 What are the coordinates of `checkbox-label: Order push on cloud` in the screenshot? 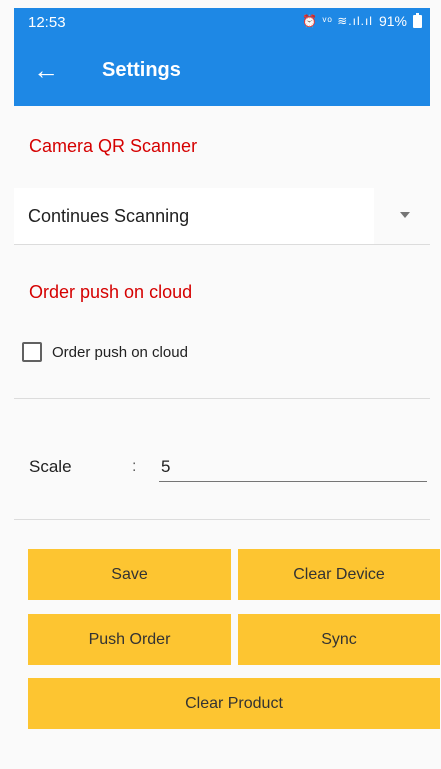 It's located at (120, 352).